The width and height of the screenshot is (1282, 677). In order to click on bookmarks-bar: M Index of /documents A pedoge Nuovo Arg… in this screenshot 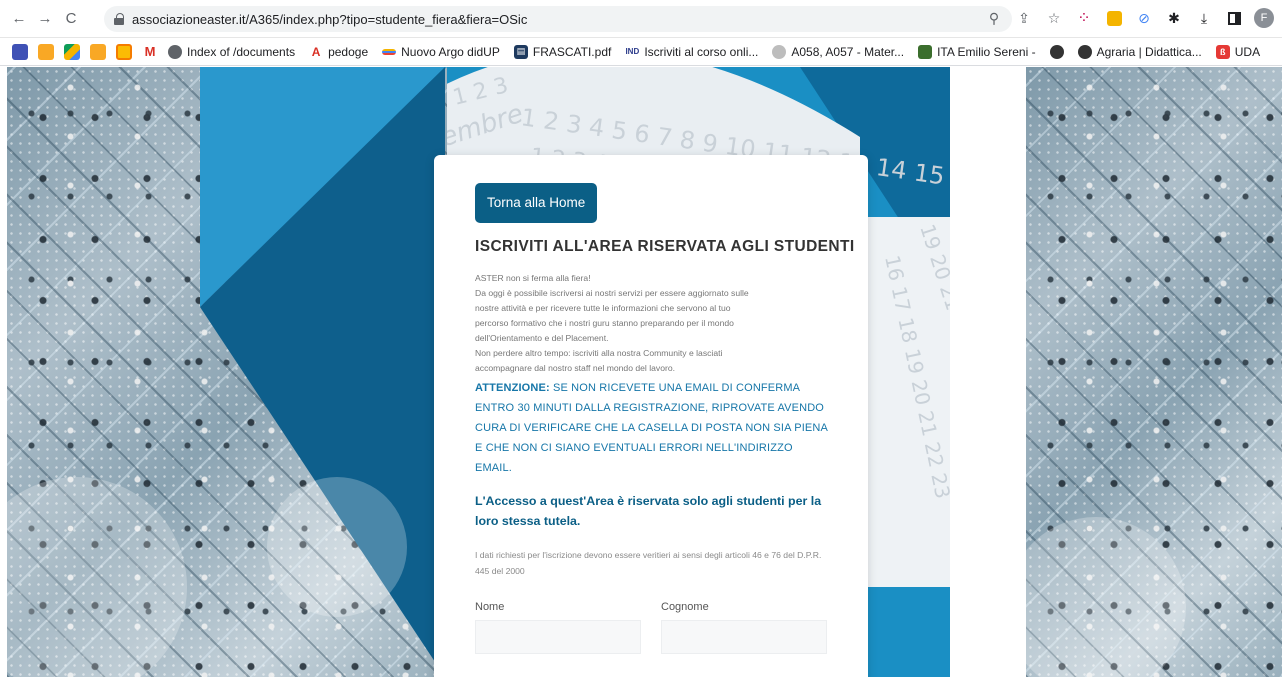, I will do `click(641, 52)`.